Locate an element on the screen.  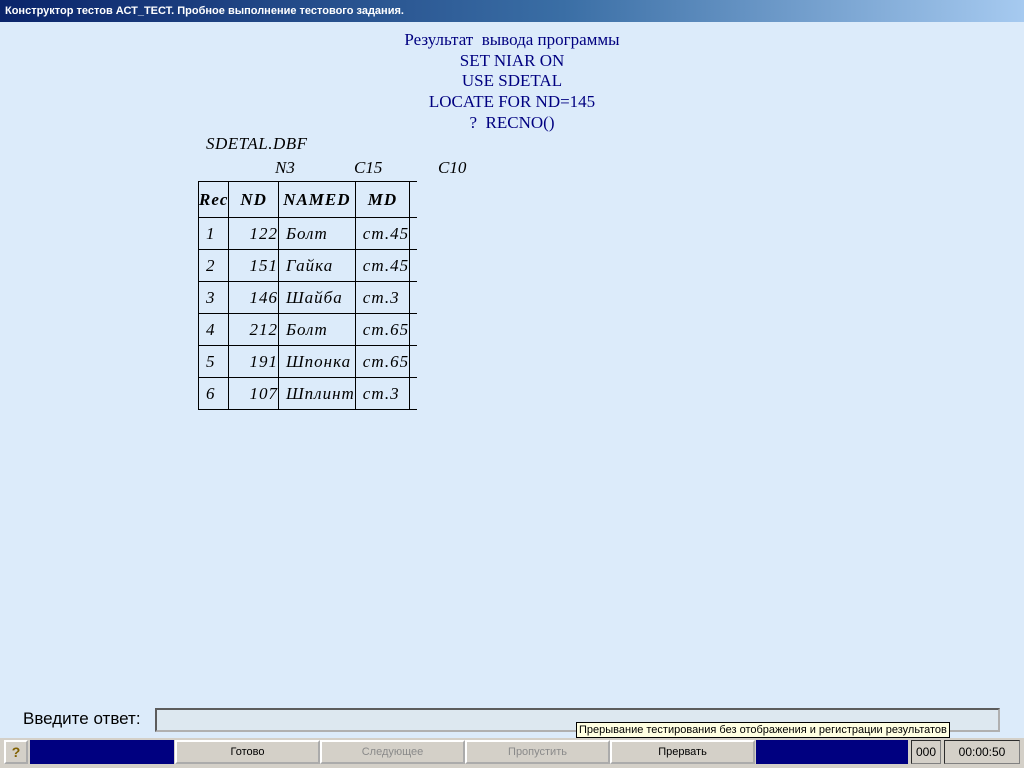
column-header: ND is located at coordinates (253, 199).